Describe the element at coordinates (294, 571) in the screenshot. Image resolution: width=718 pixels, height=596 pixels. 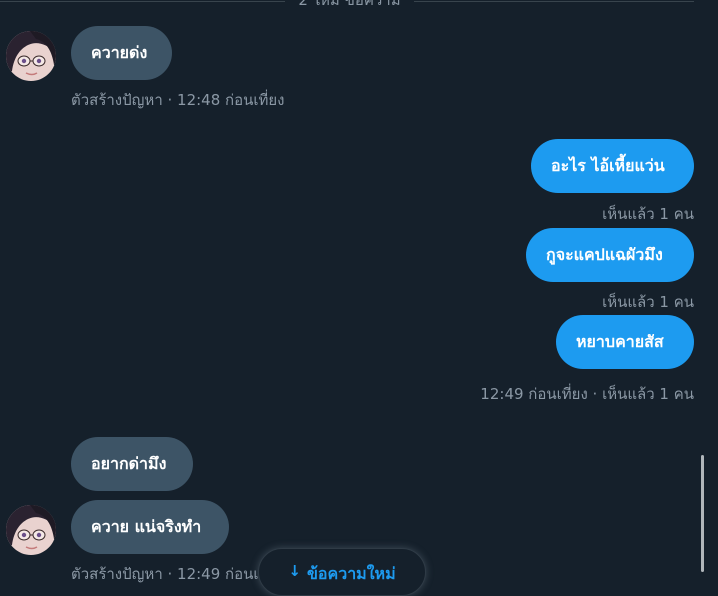
I see `arrow-down-icon: ↓` at that location.